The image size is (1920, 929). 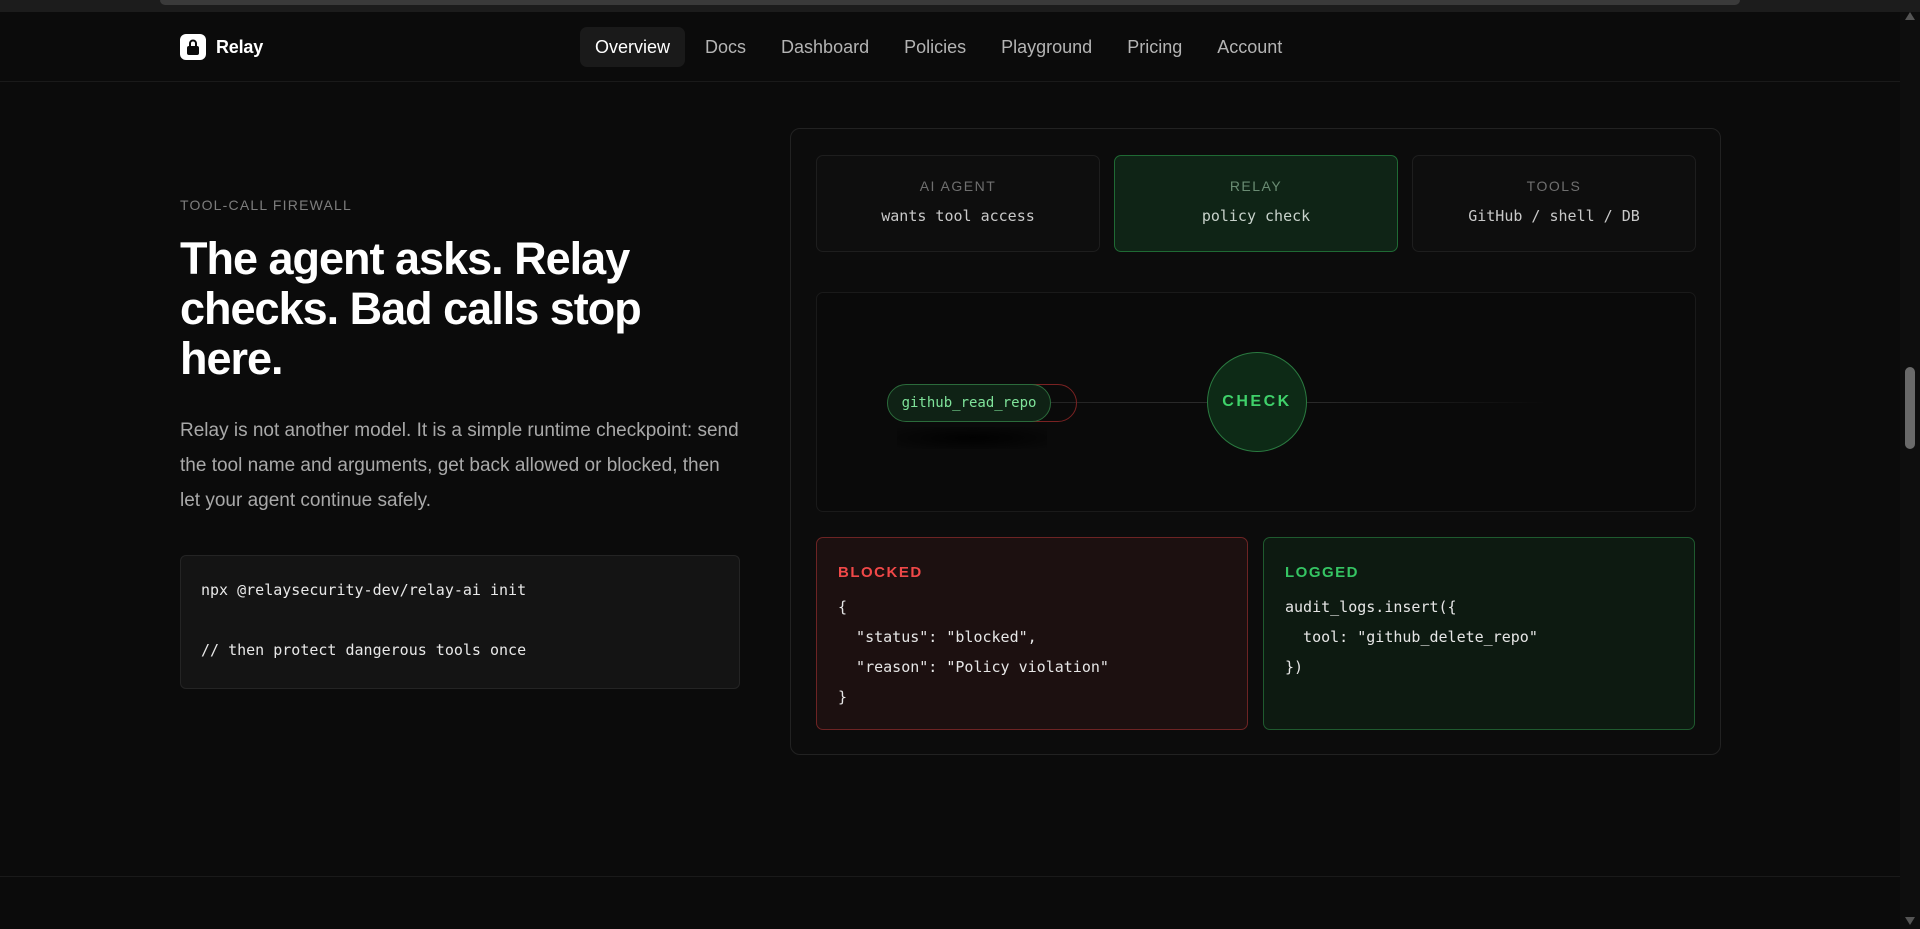 What do you see at coordinates (725, 47) in the screenshot?
I see `nav-item-docs: Docs` at bounding box center [725, 47].